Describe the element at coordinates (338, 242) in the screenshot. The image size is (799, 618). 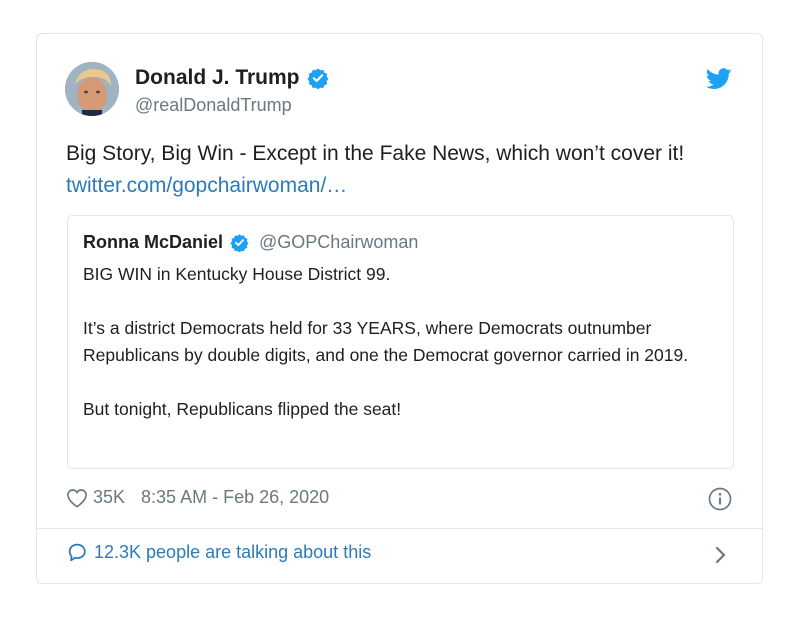
I see `quoted-author-handle: @GOPChairwoman` at that location.